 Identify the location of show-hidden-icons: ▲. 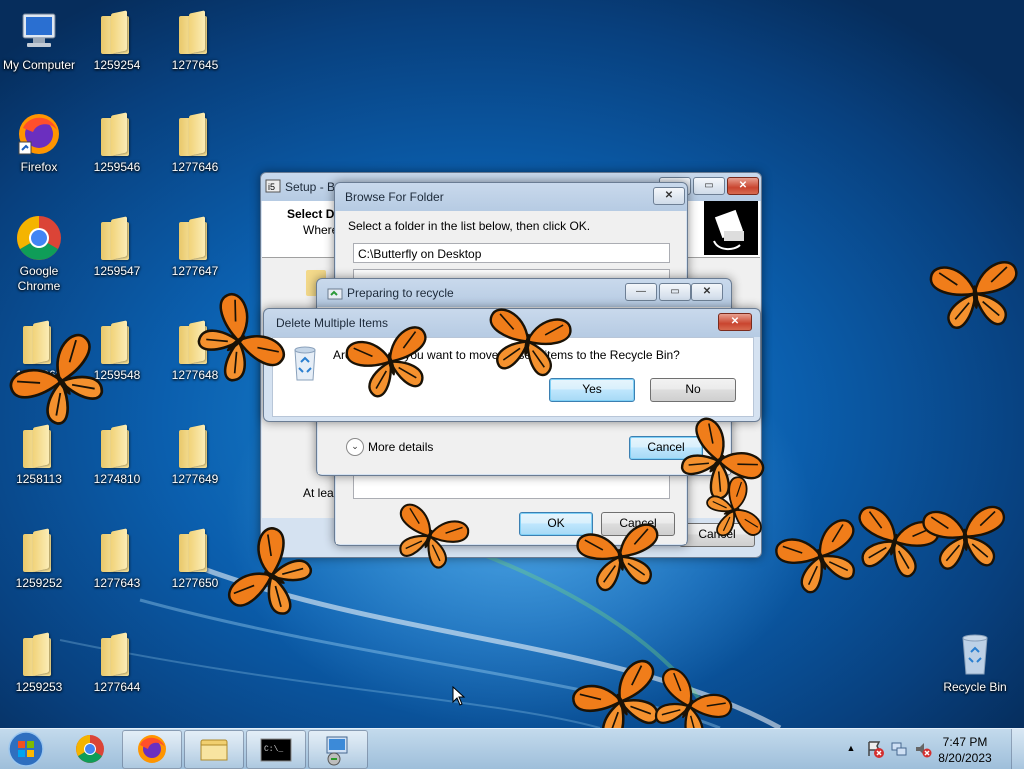
(851, 748).